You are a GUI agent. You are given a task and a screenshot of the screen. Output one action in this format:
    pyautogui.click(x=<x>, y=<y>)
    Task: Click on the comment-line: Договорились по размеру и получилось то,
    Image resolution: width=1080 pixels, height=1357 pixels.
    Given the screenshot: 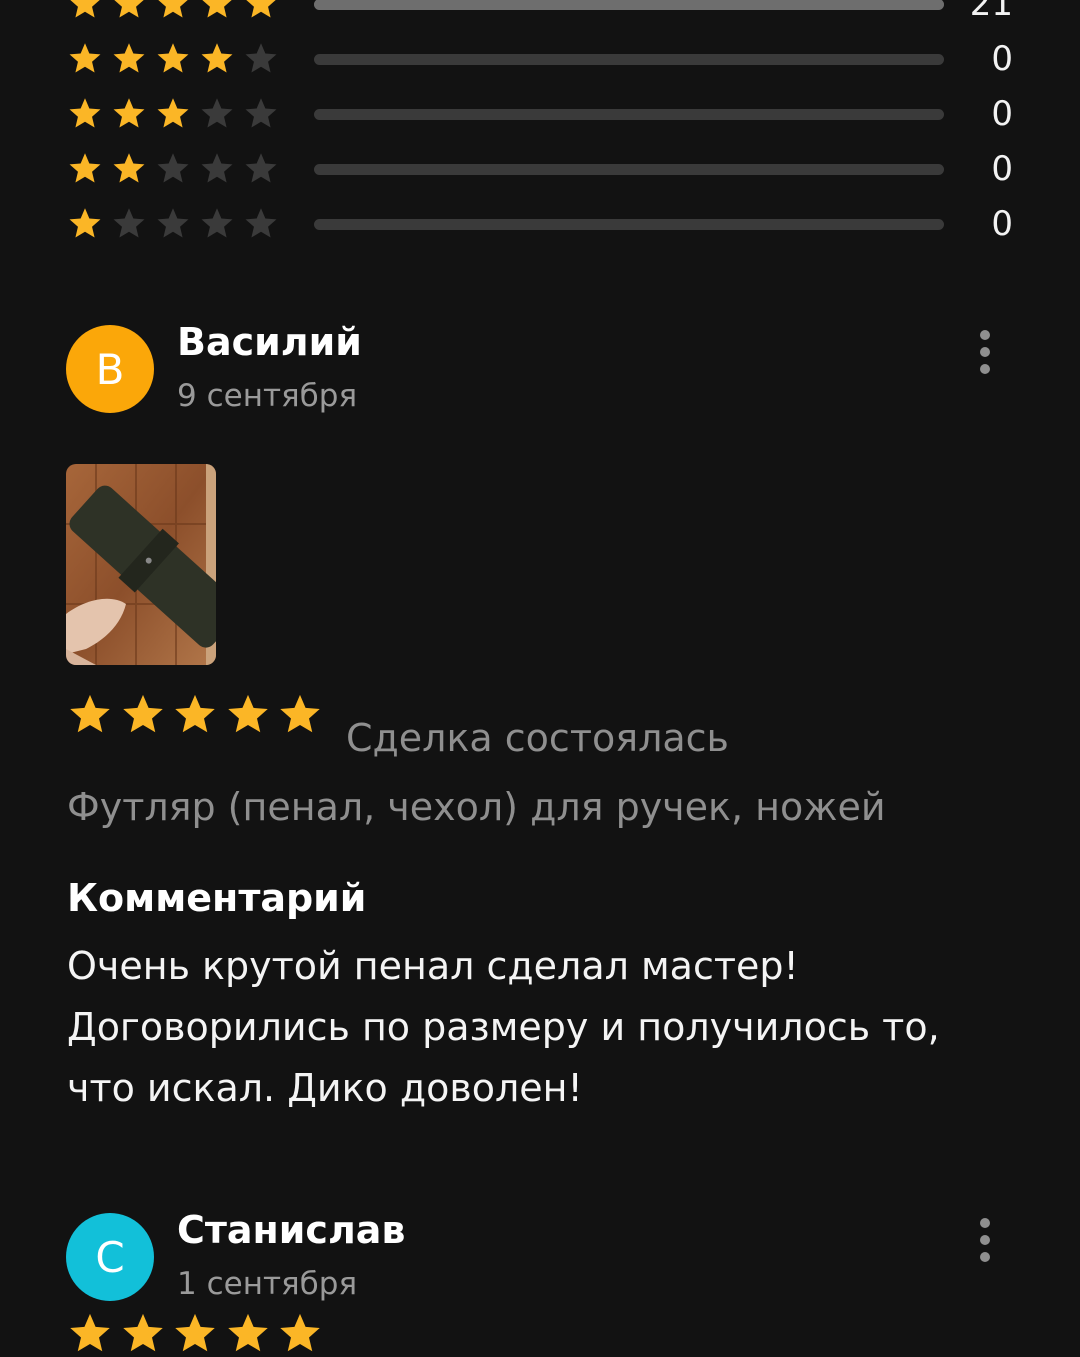 What is the action you would take?
    pyautogui.click(x=503, y=1027)
    